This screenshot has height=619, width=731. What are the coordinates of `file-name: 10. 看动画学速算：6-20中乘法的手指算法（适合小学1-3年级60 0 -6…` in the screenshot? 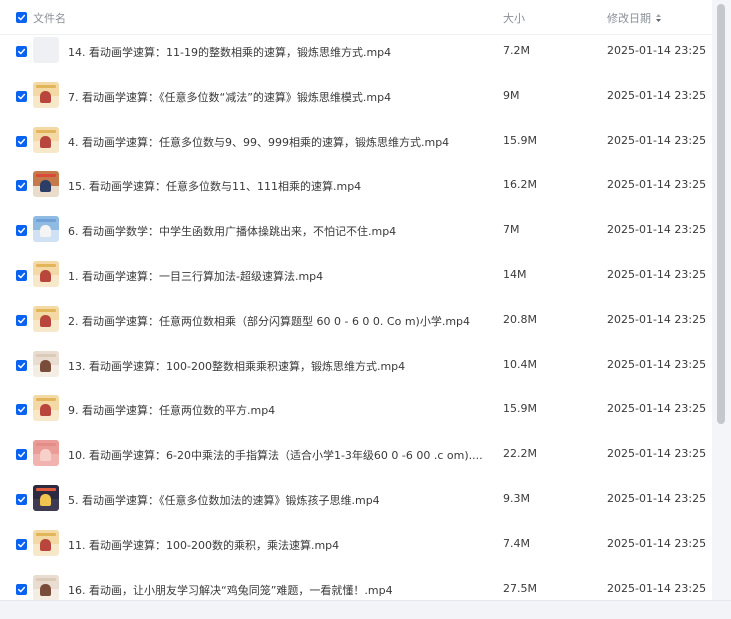 It's located at (275, 455).